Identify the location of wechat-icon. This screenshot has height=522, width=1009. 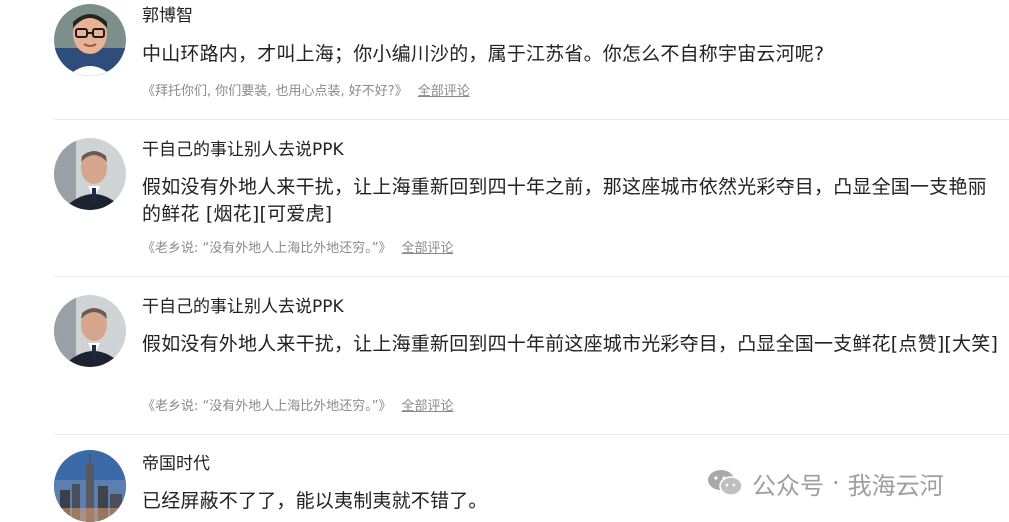
(725, 483).